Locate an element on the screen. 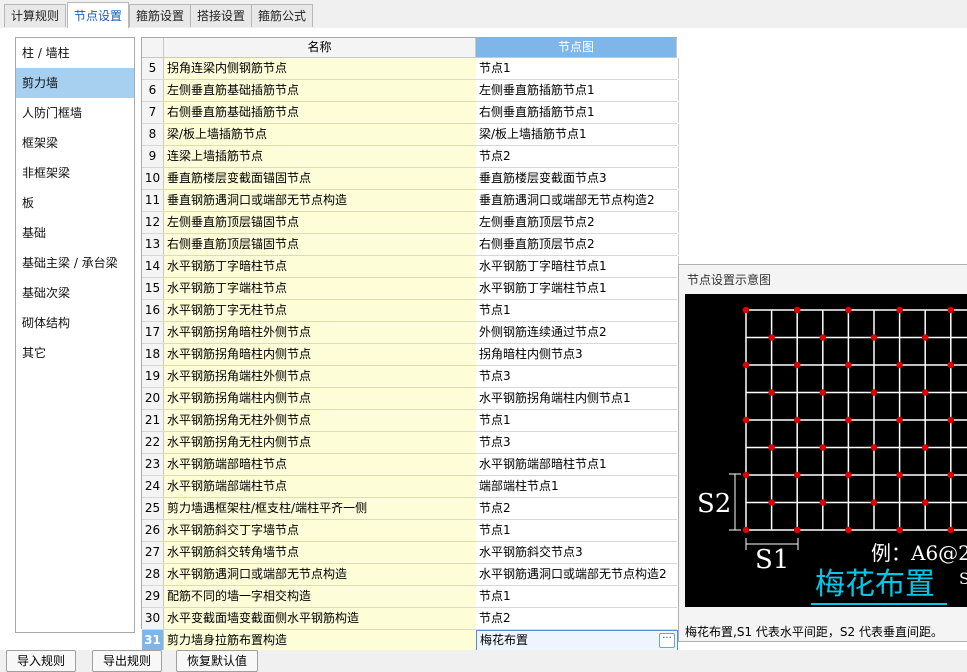 This screenshot has width=967, height=672. table-row: 23 水平钢筋端部暗柱节点 水平钢筋端部暗柱节点1 is located at coordinates (410, 465).